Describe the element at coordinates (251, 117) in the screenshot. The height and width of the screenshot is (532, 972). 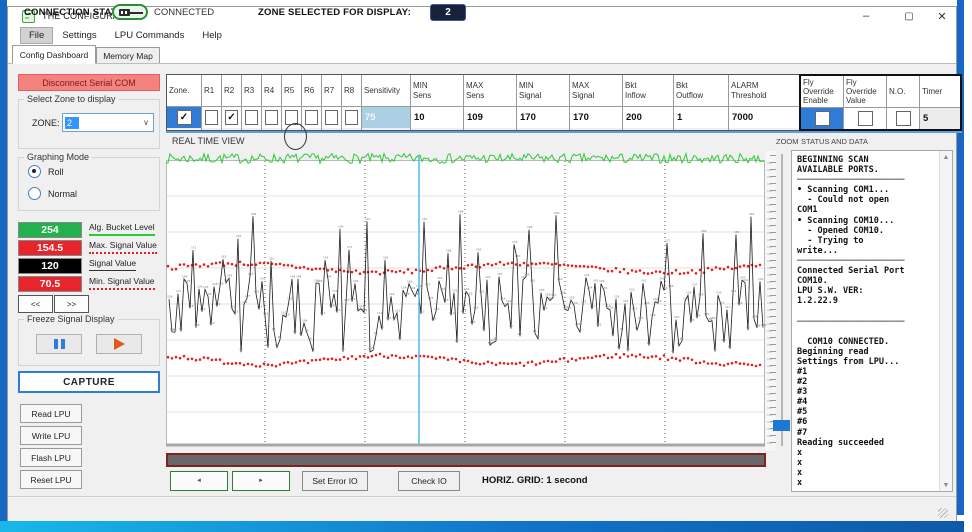
I see `checkbox-r3` at that location.